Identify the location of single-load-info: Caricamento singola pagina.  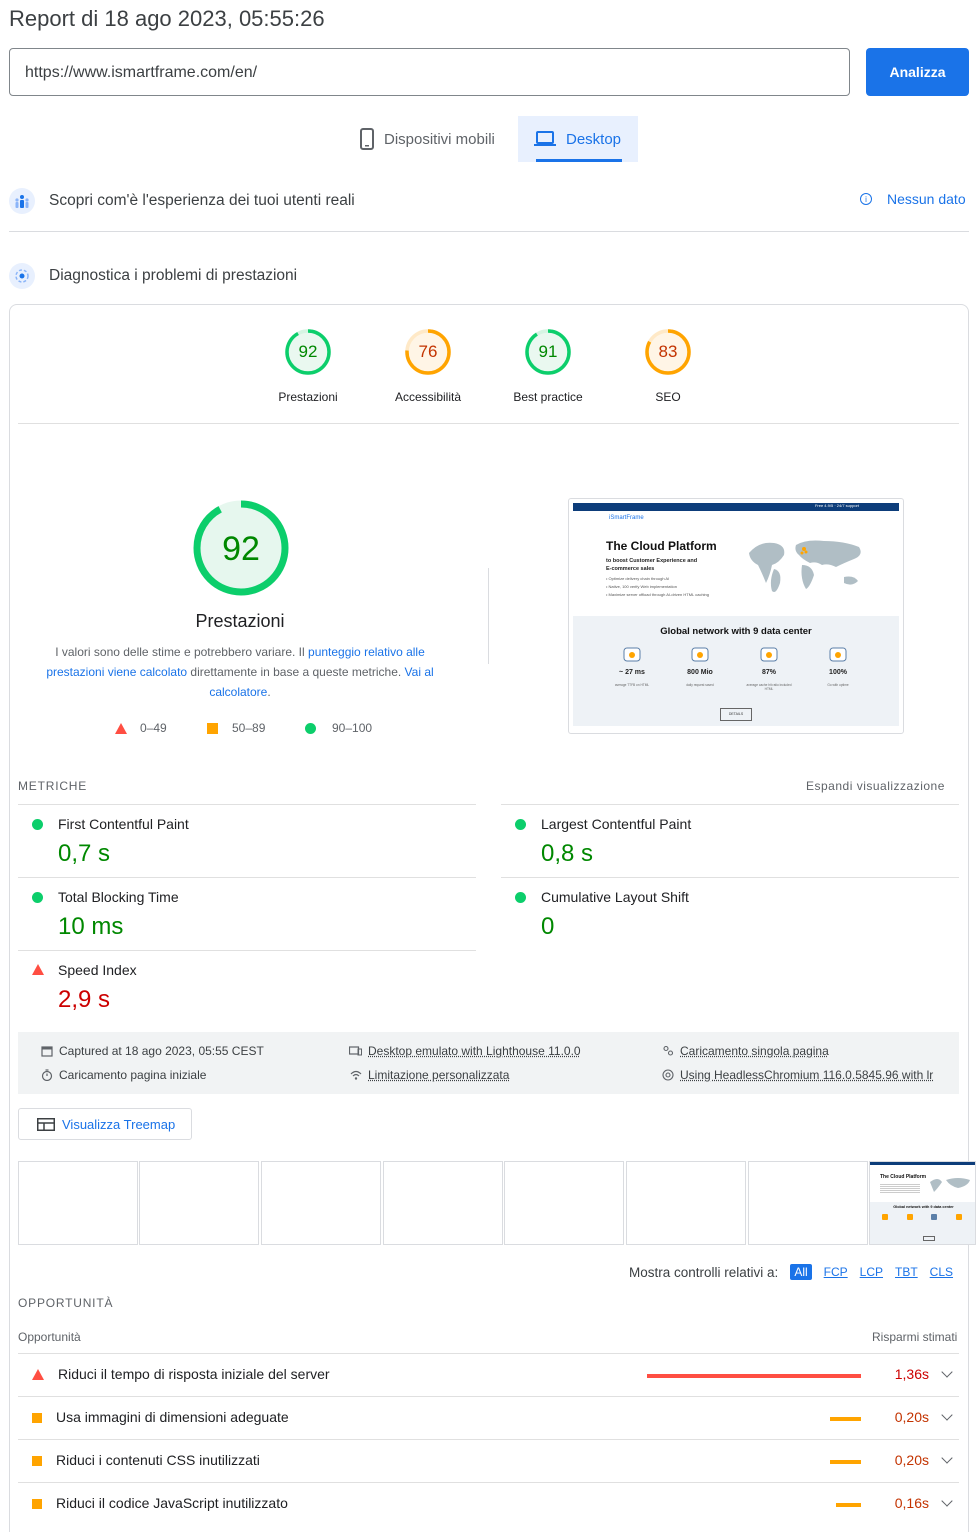
(745, 1051).